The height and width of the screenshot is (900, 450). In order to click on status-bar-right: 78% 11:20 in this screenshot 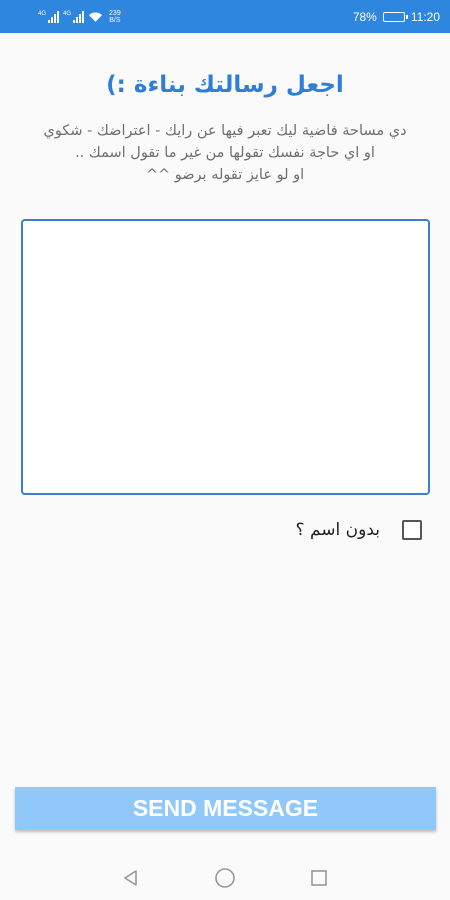, I will do `click(396, 17)`.